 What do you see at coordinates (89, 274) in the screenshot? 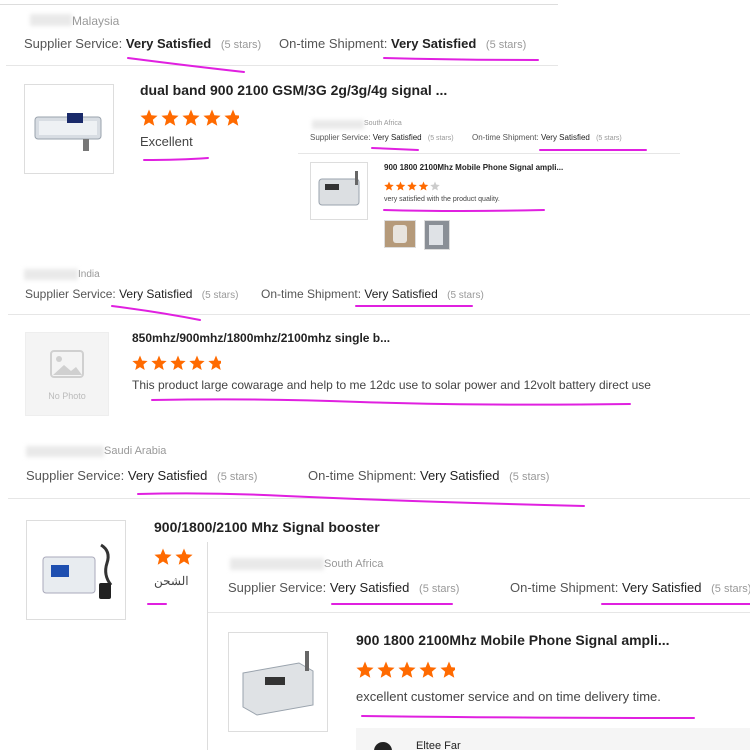
I see `reviewer-country: India` at bounding box center [89, 274].